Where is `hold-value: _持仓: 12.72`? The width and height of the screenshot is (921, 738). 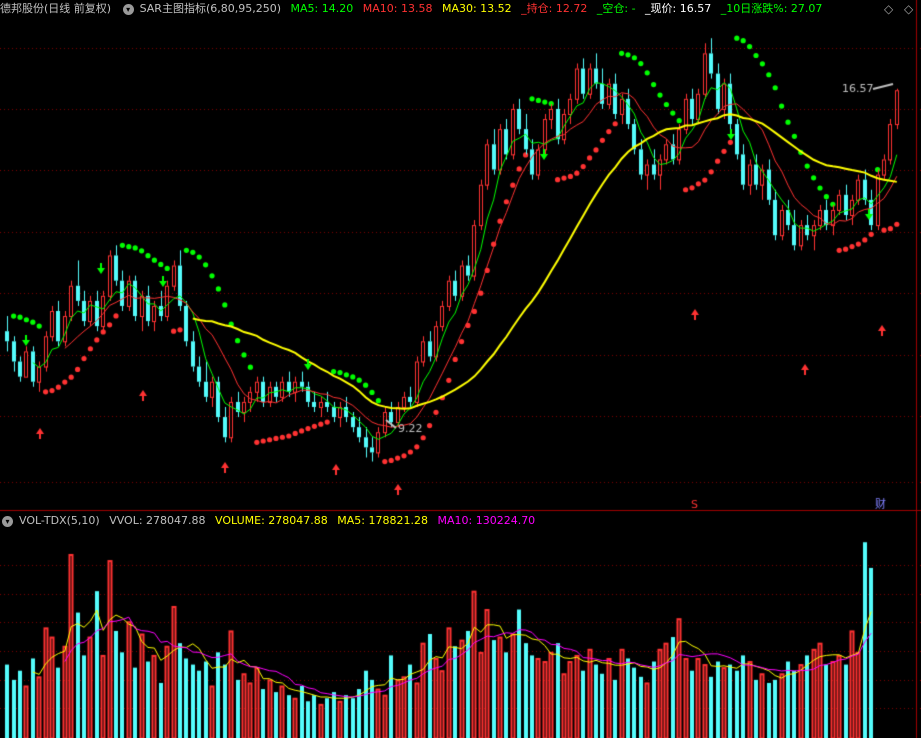 hold-value: _持仓: 12.72 is located at coordinates (554, 8).